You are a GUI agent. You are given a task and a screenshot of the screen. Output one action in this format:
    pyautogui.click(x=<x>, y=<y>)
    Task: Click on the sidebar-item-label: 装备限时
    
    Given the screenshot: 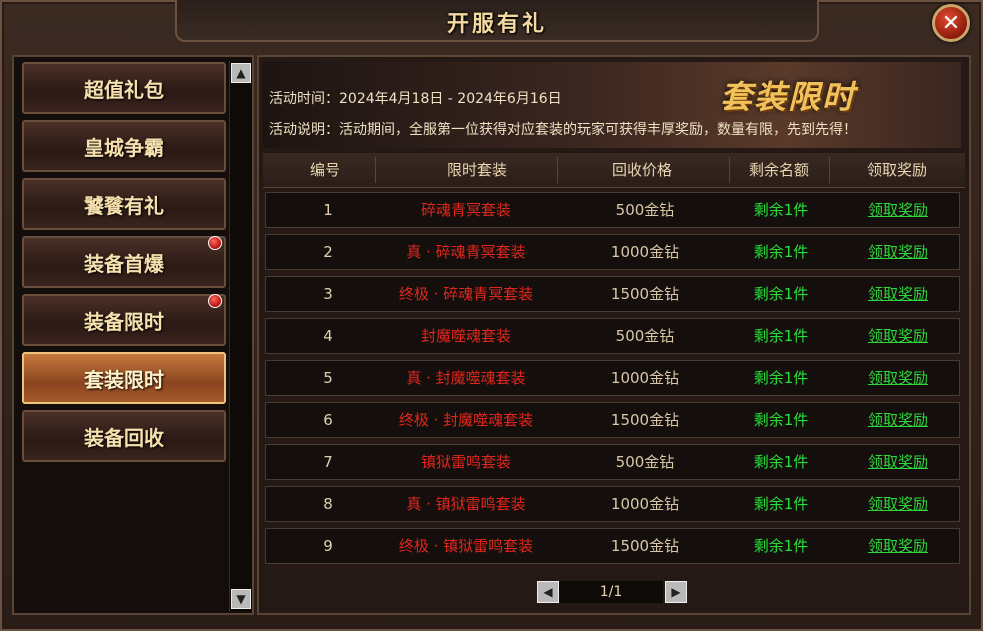 What is the action you would take?
    pyautogui.click(x=124, y=321)
    